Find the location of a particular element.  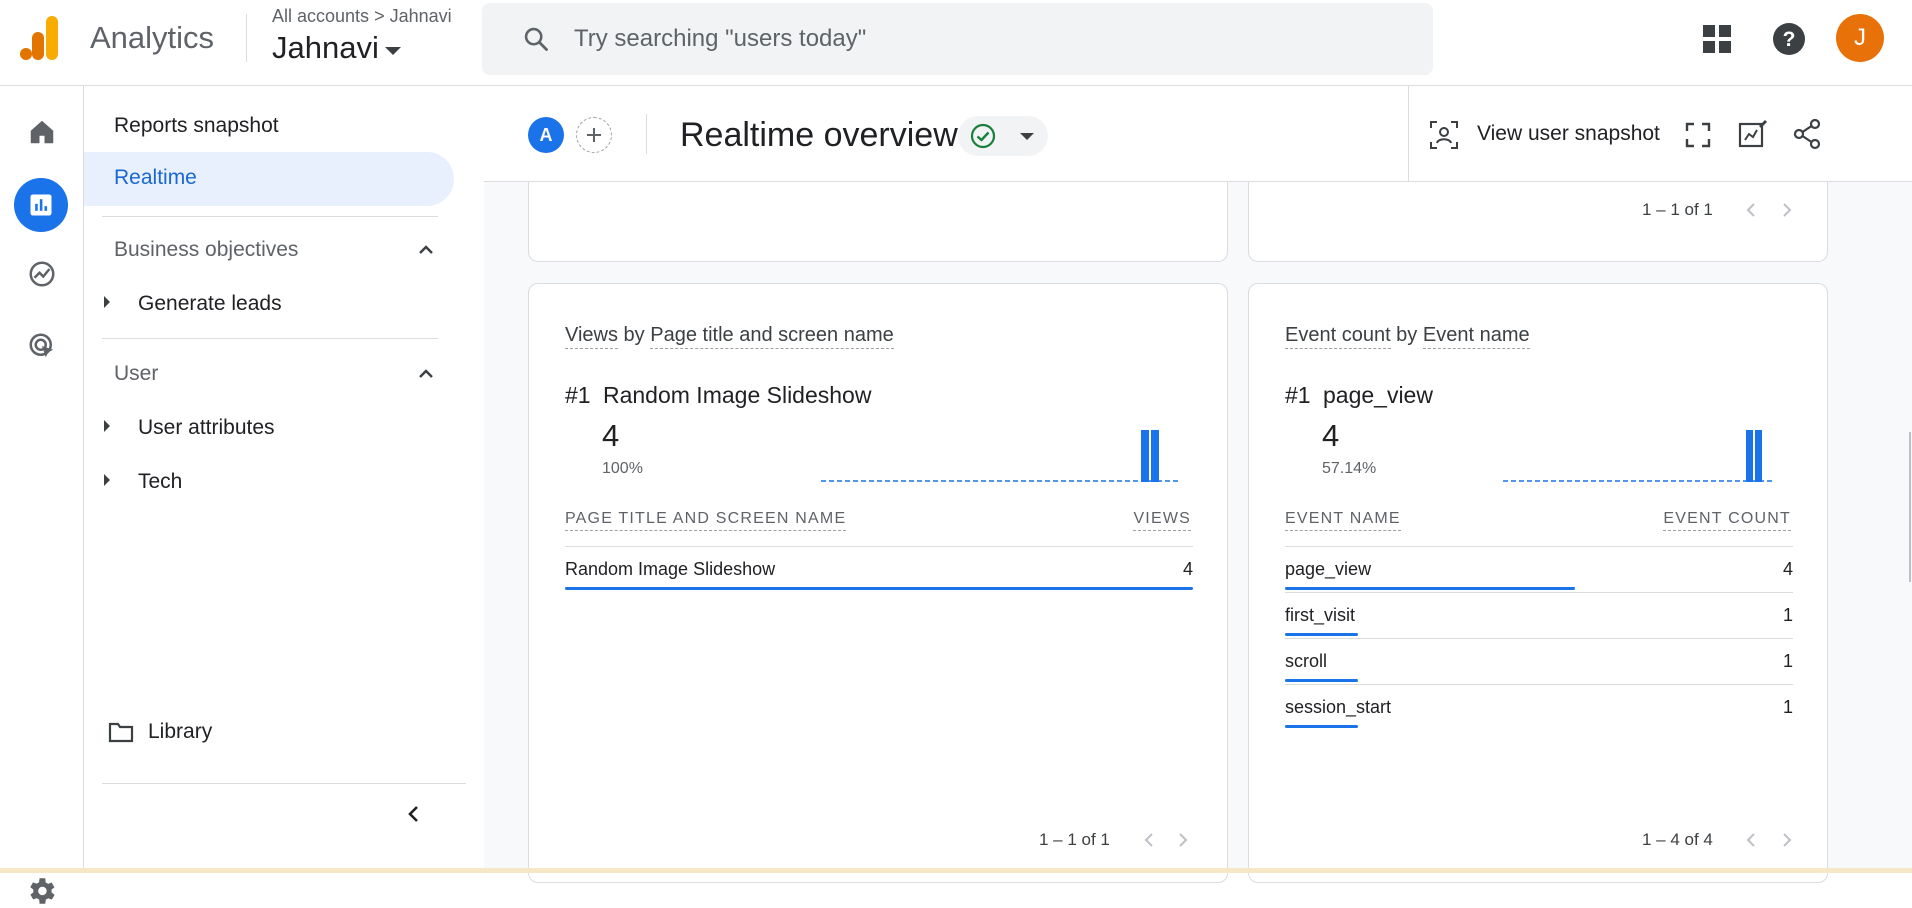

card-title: Event count by Event name is located at coordinates (1407, 336).